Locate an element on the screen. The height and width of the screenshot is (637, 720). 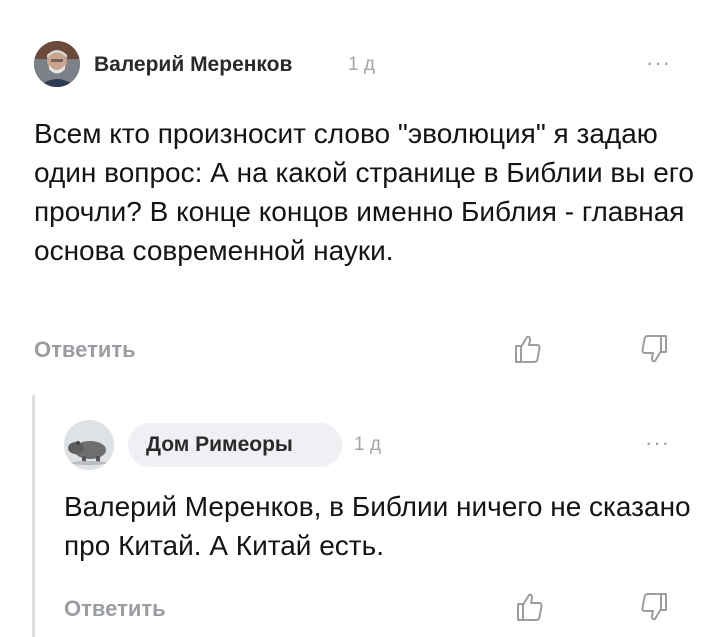
user-photo-icon is located at coordinates (57, 64).